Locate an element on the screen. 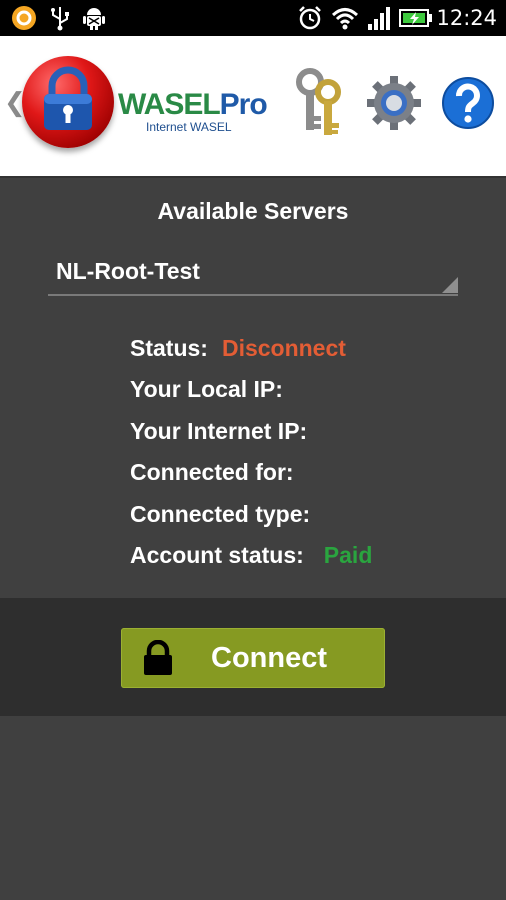  local-ip-row: Your Local IP: is located at coordinates (206, 389).